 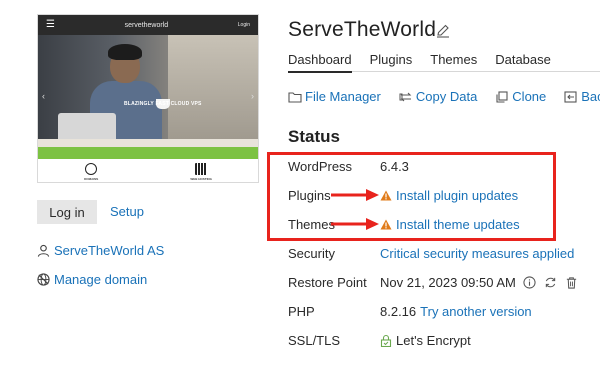 I want to click on pencil-icon, so click(x=443, y=31).